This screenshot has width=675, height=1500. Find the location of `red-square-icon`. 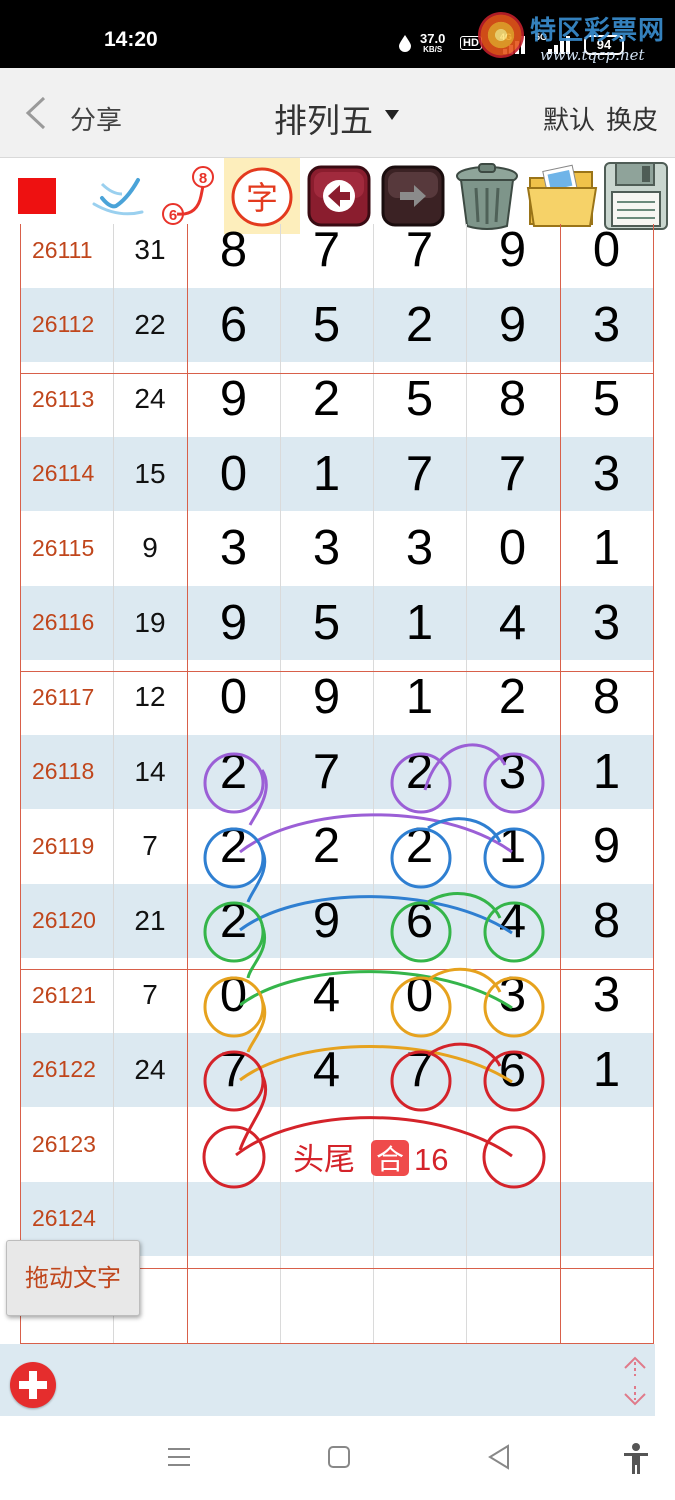

red-square-icon is located at coordinates (37, 196).